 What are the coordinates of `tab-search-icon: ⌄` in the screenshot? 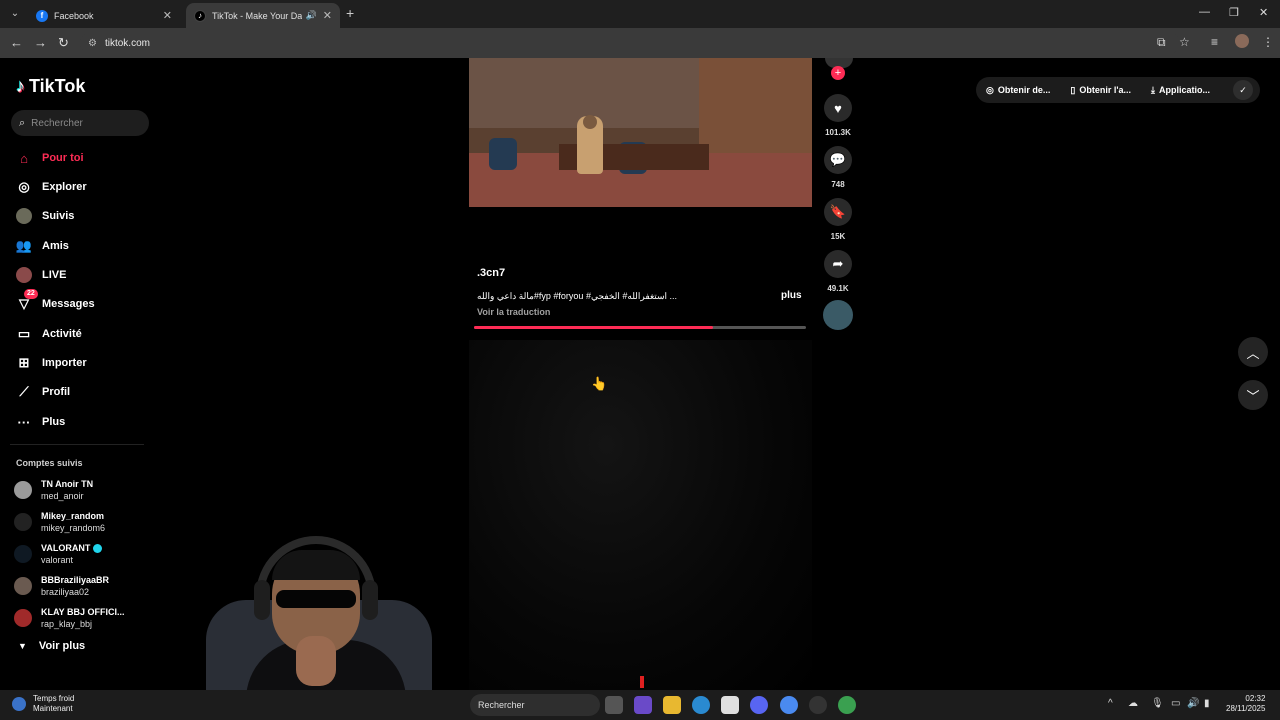 It's located at (15, 14).